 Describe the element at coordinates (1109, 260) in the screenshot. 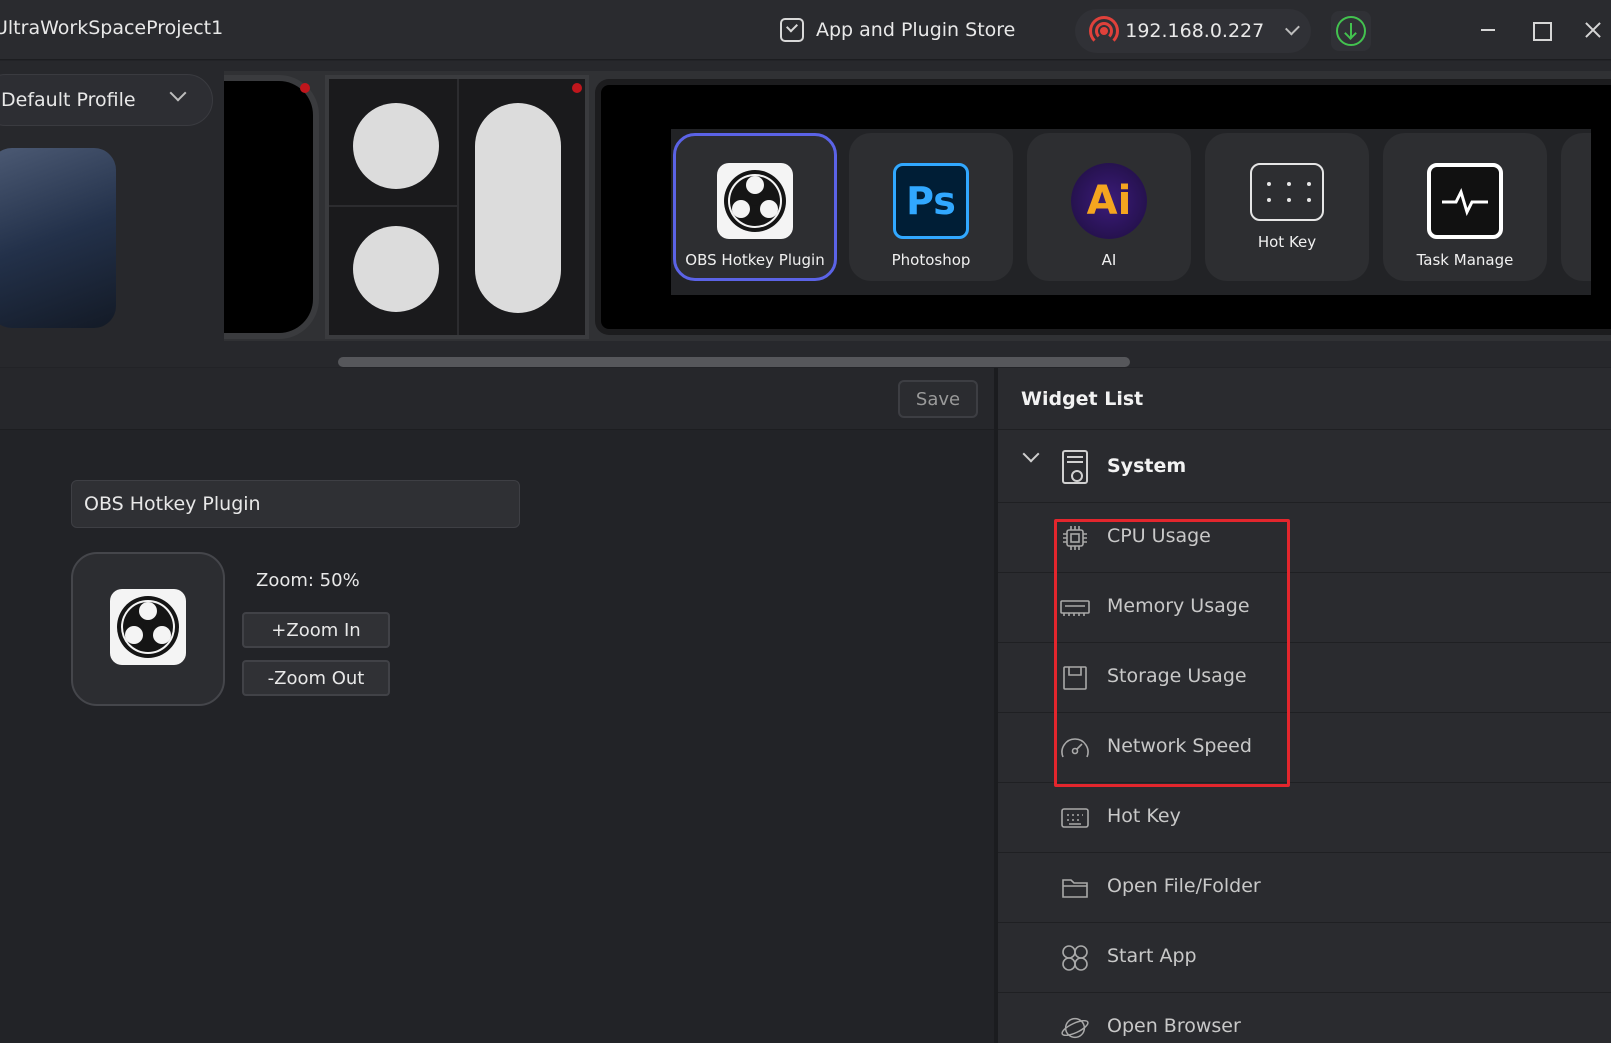

I see `tile-label: AI` at that location.